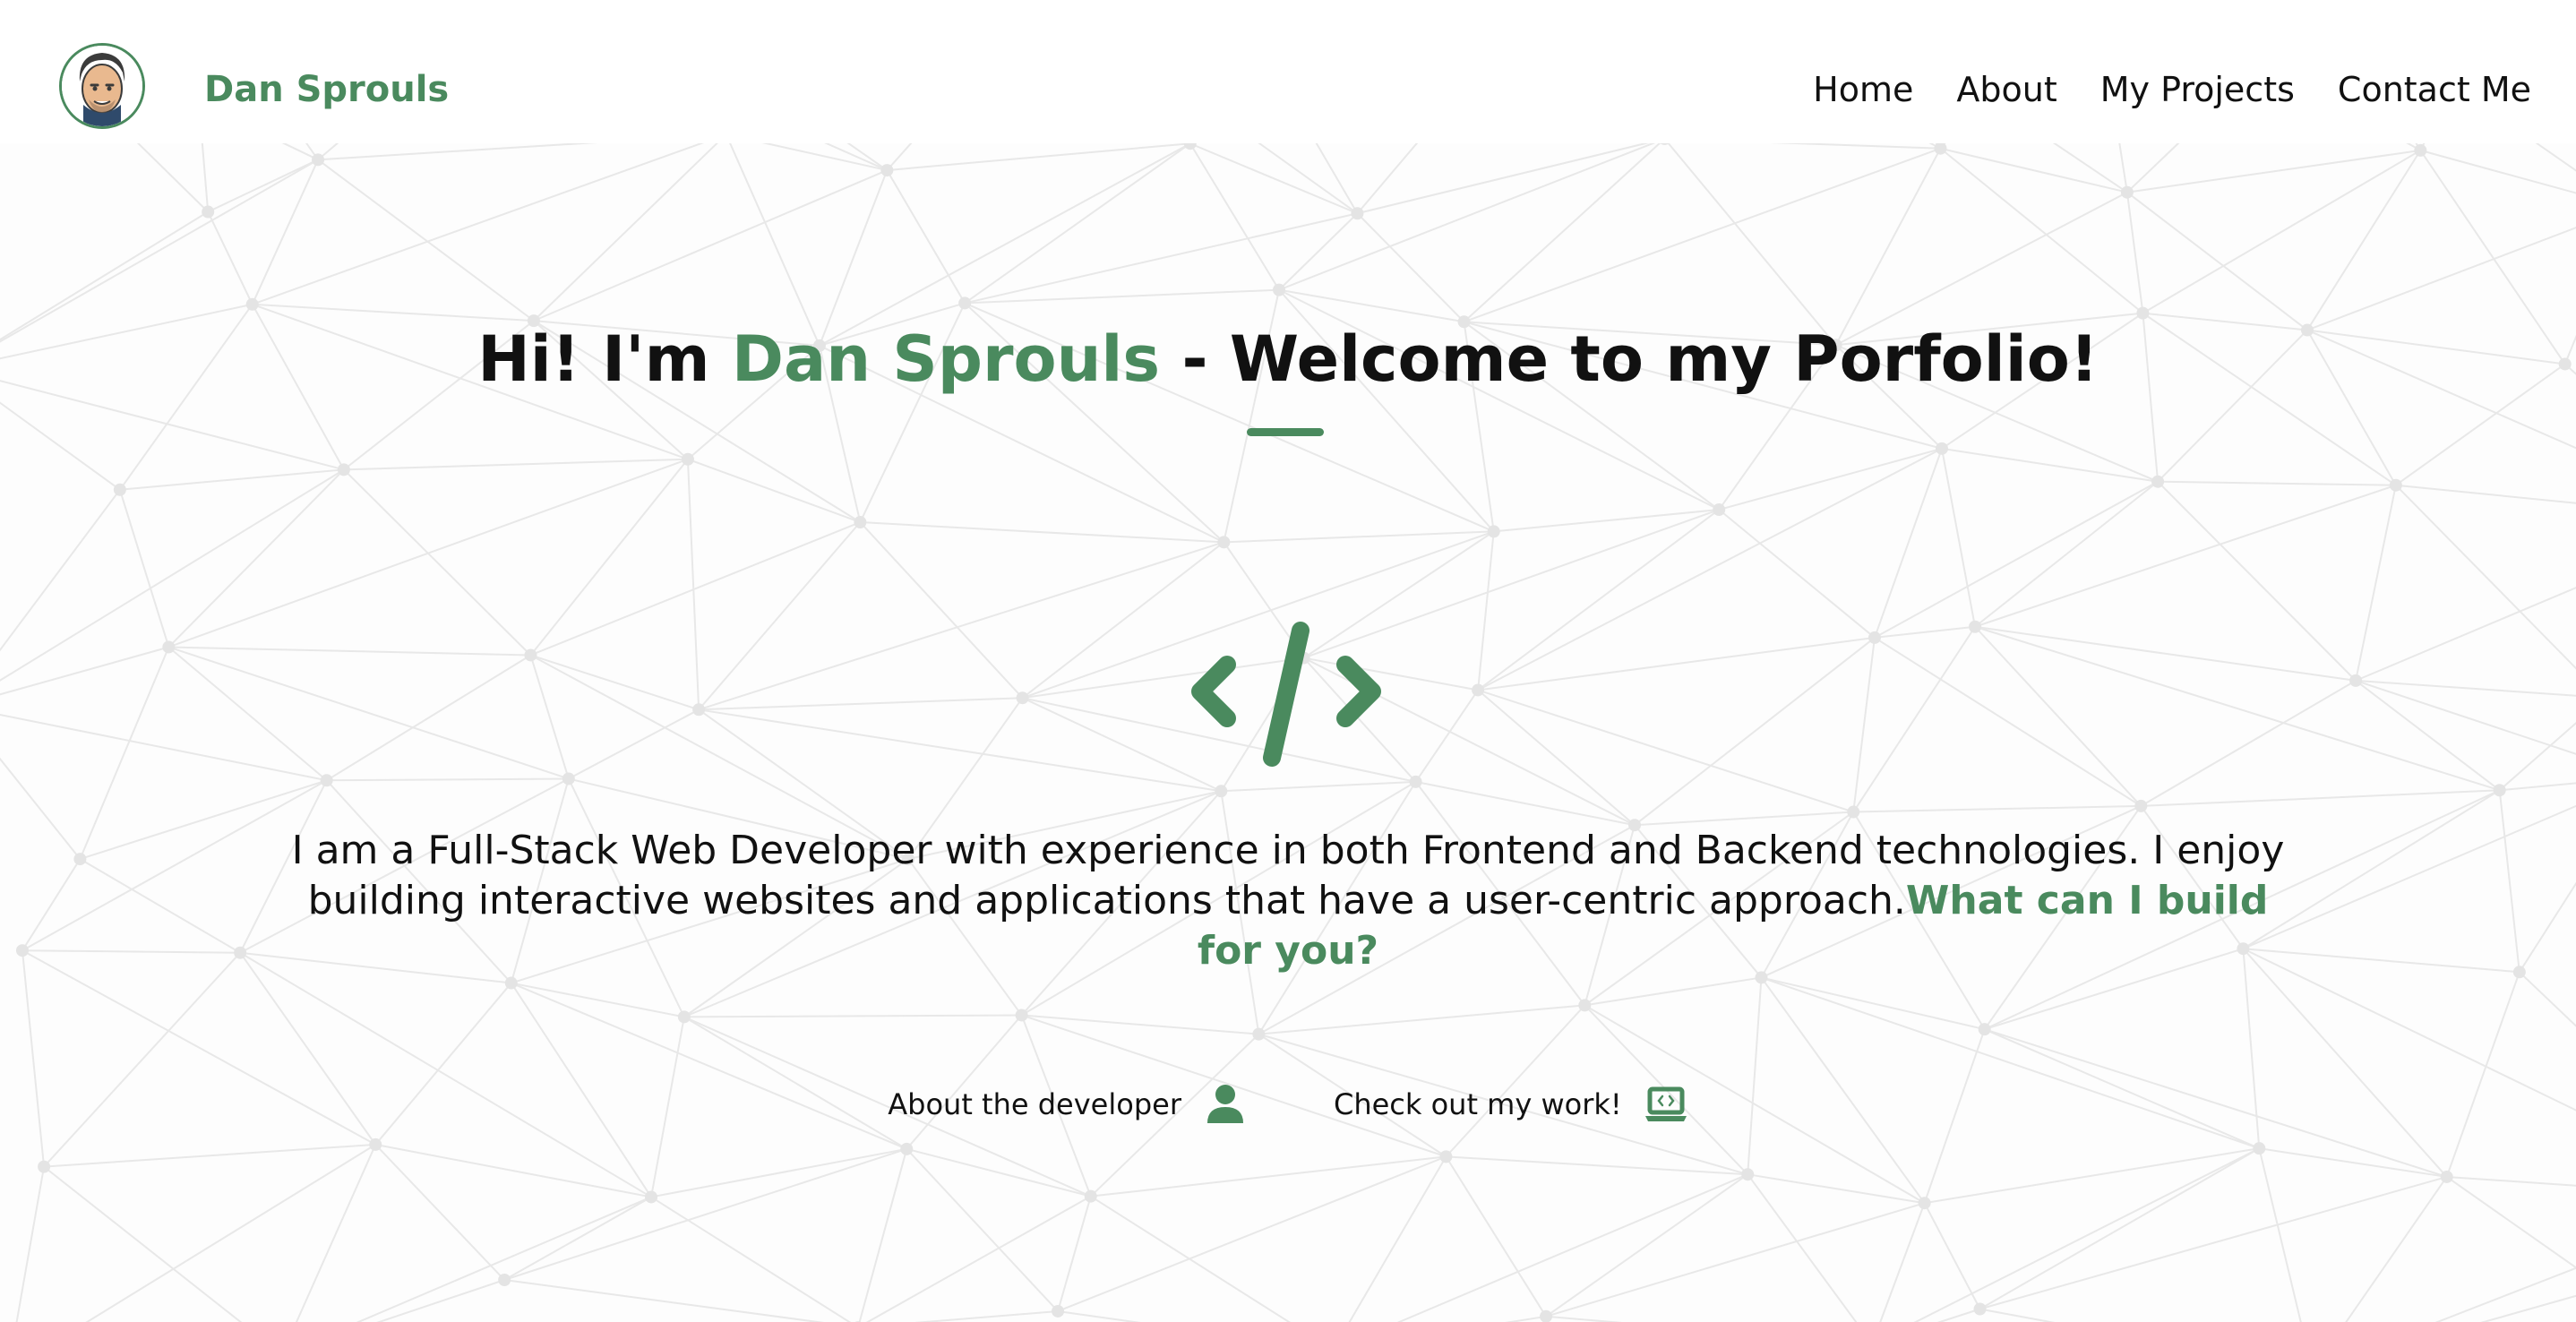 This screenshot has height=1322, width=2576. Describe the element at coordinates (1288, 1104) in the screenshot. I see `hero-actions: About the developer Check out my work!` at that location.